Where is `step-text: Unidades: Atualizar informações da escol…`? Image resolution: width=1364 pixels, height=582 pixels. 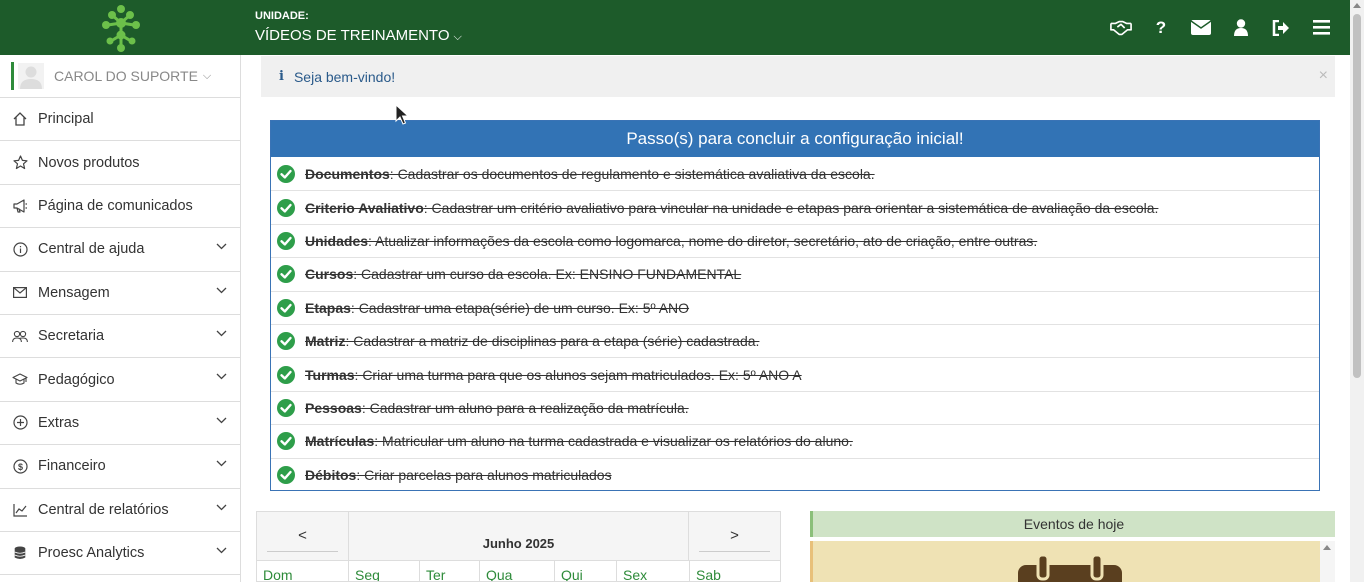 step-text: Unidades: Atualizar informações da escol… is located at coordinates (671, 241).